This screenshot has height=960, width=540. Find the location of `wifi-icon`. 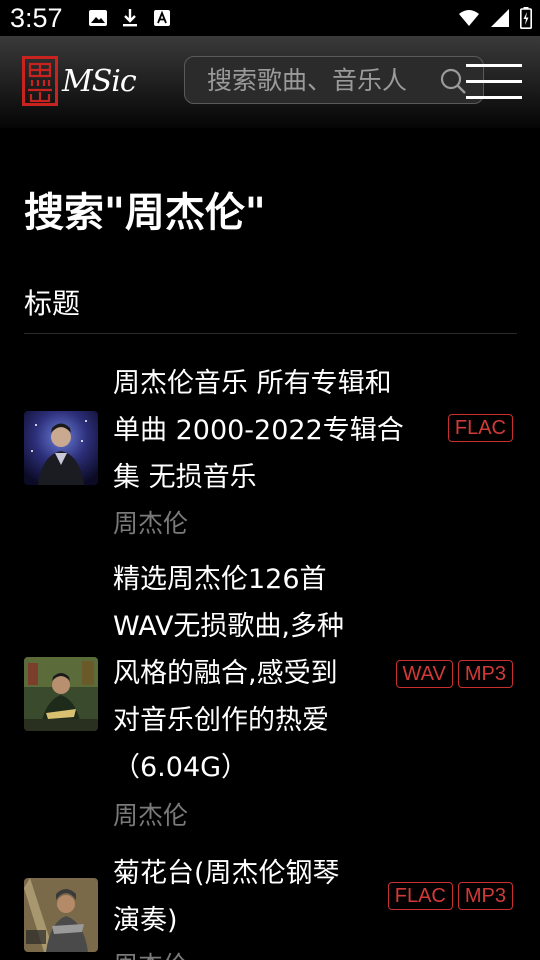

wifi-icon is located at coordinates (469, 18).